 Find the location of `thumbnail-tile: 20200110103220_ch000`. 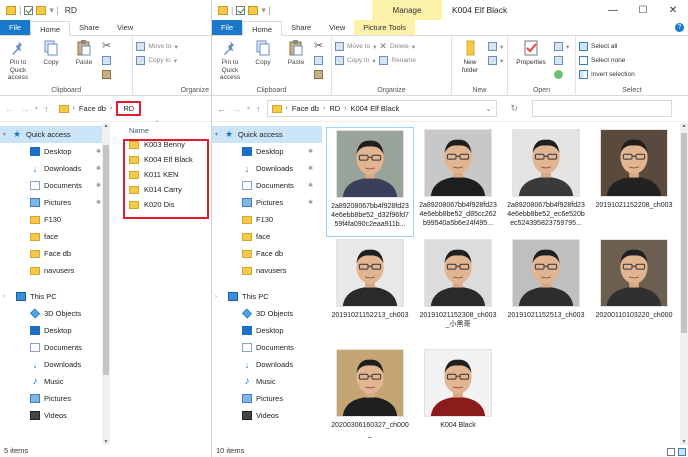

thumbnail-tile: 20200110103220_ch000 is located at coordinates (634, 292).